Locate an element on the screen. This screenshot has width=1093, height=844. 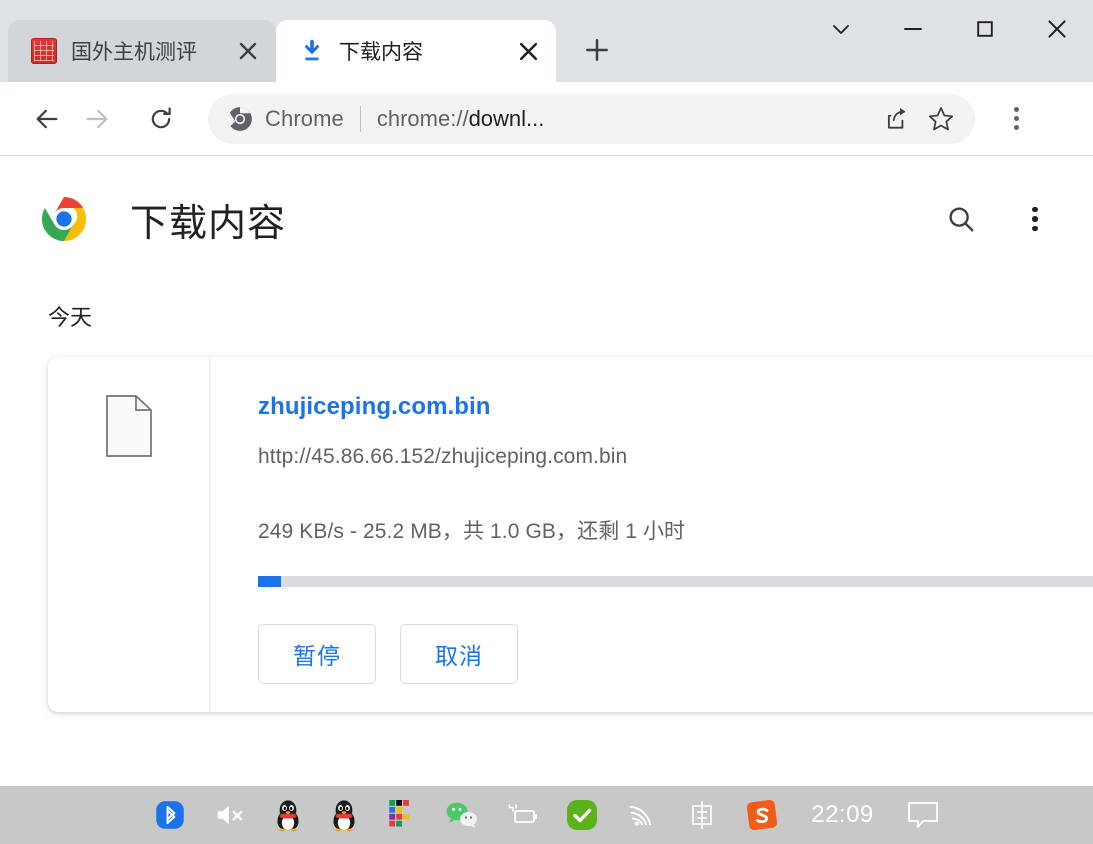
download-file-name-link: zhujiceping.com.bin is located at coordinates (374, 407).